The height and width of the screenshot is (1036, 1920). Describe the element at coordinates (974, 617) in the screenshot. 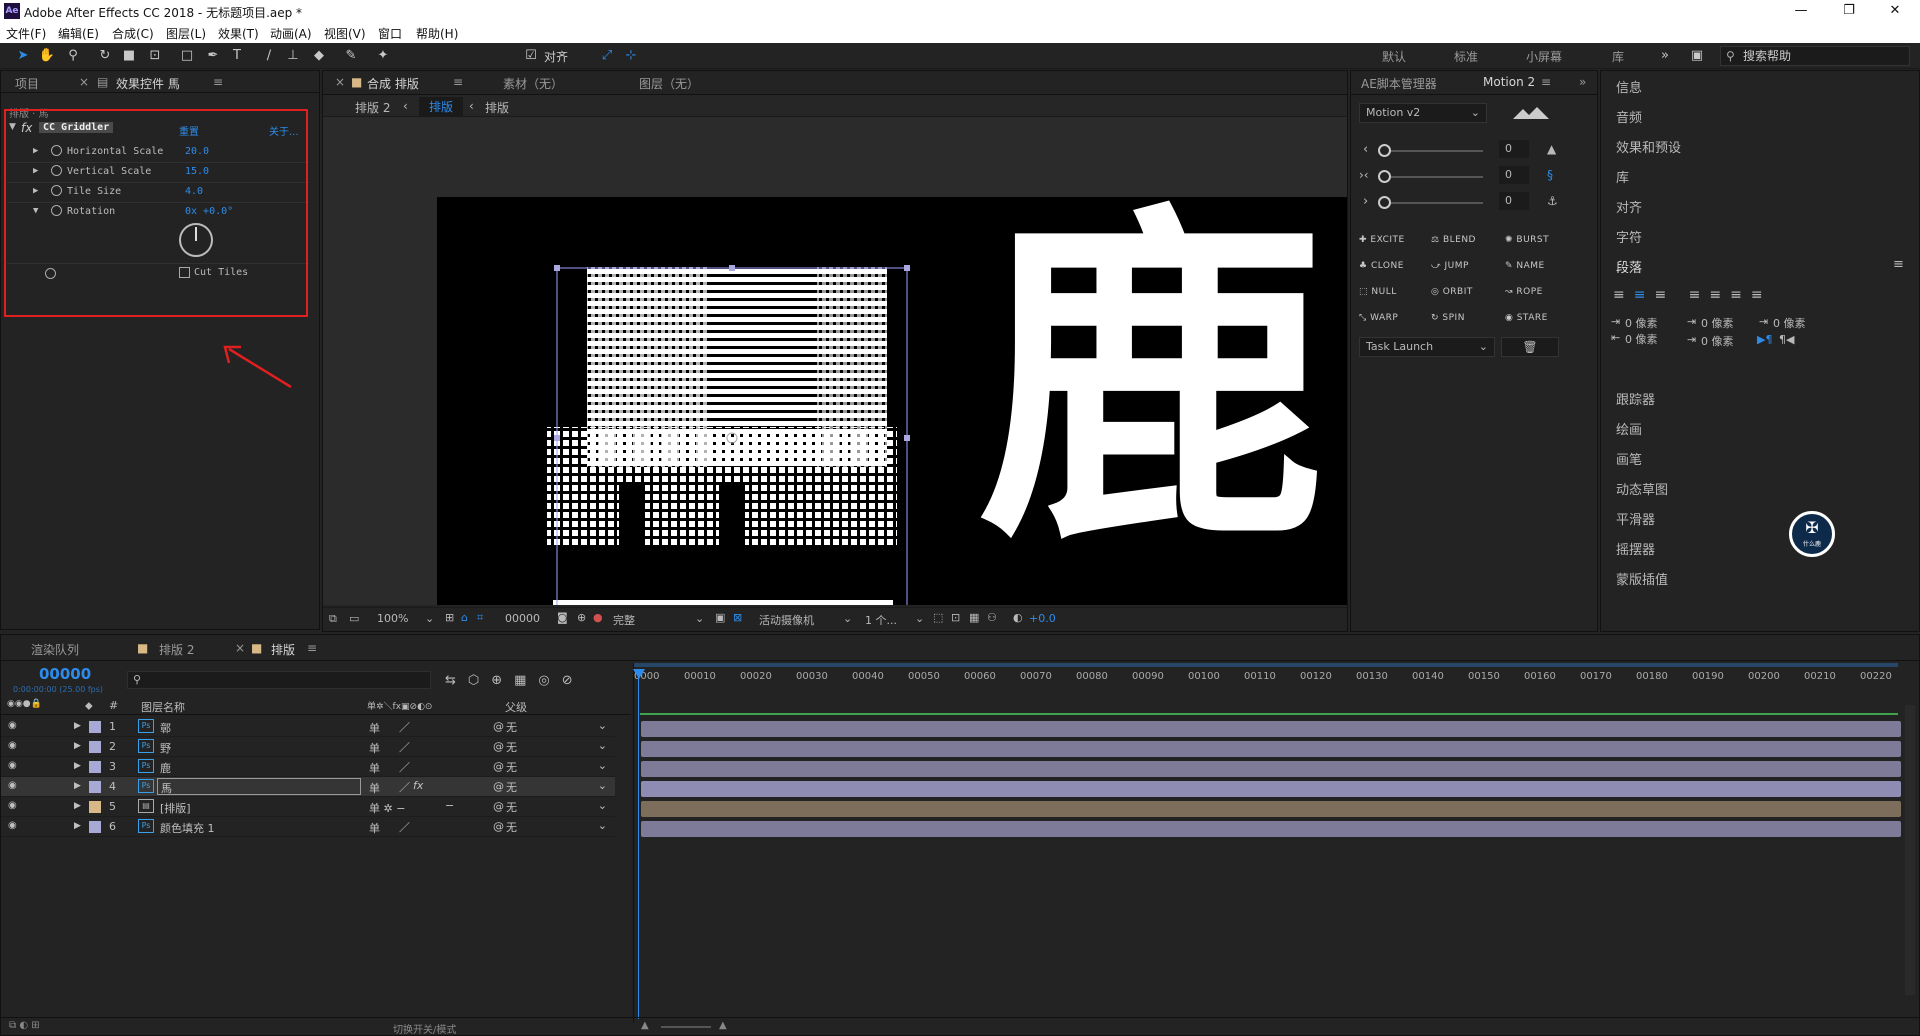

I see `fast-preview-icon: ▦` at that location.